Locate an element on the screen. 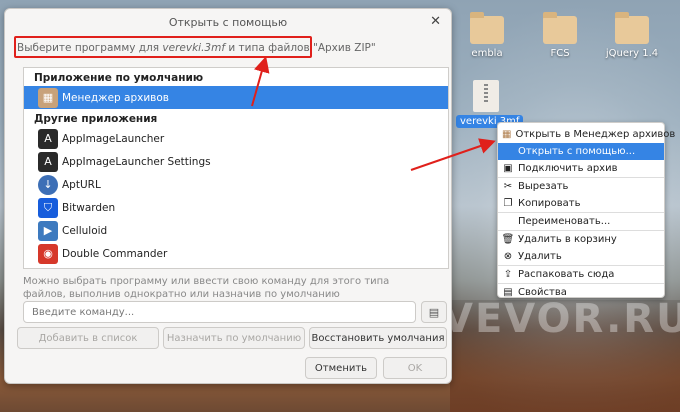 This screenshot has width=680, height=412. apturl-icon: ↓ is located at coordinates (48, 184).